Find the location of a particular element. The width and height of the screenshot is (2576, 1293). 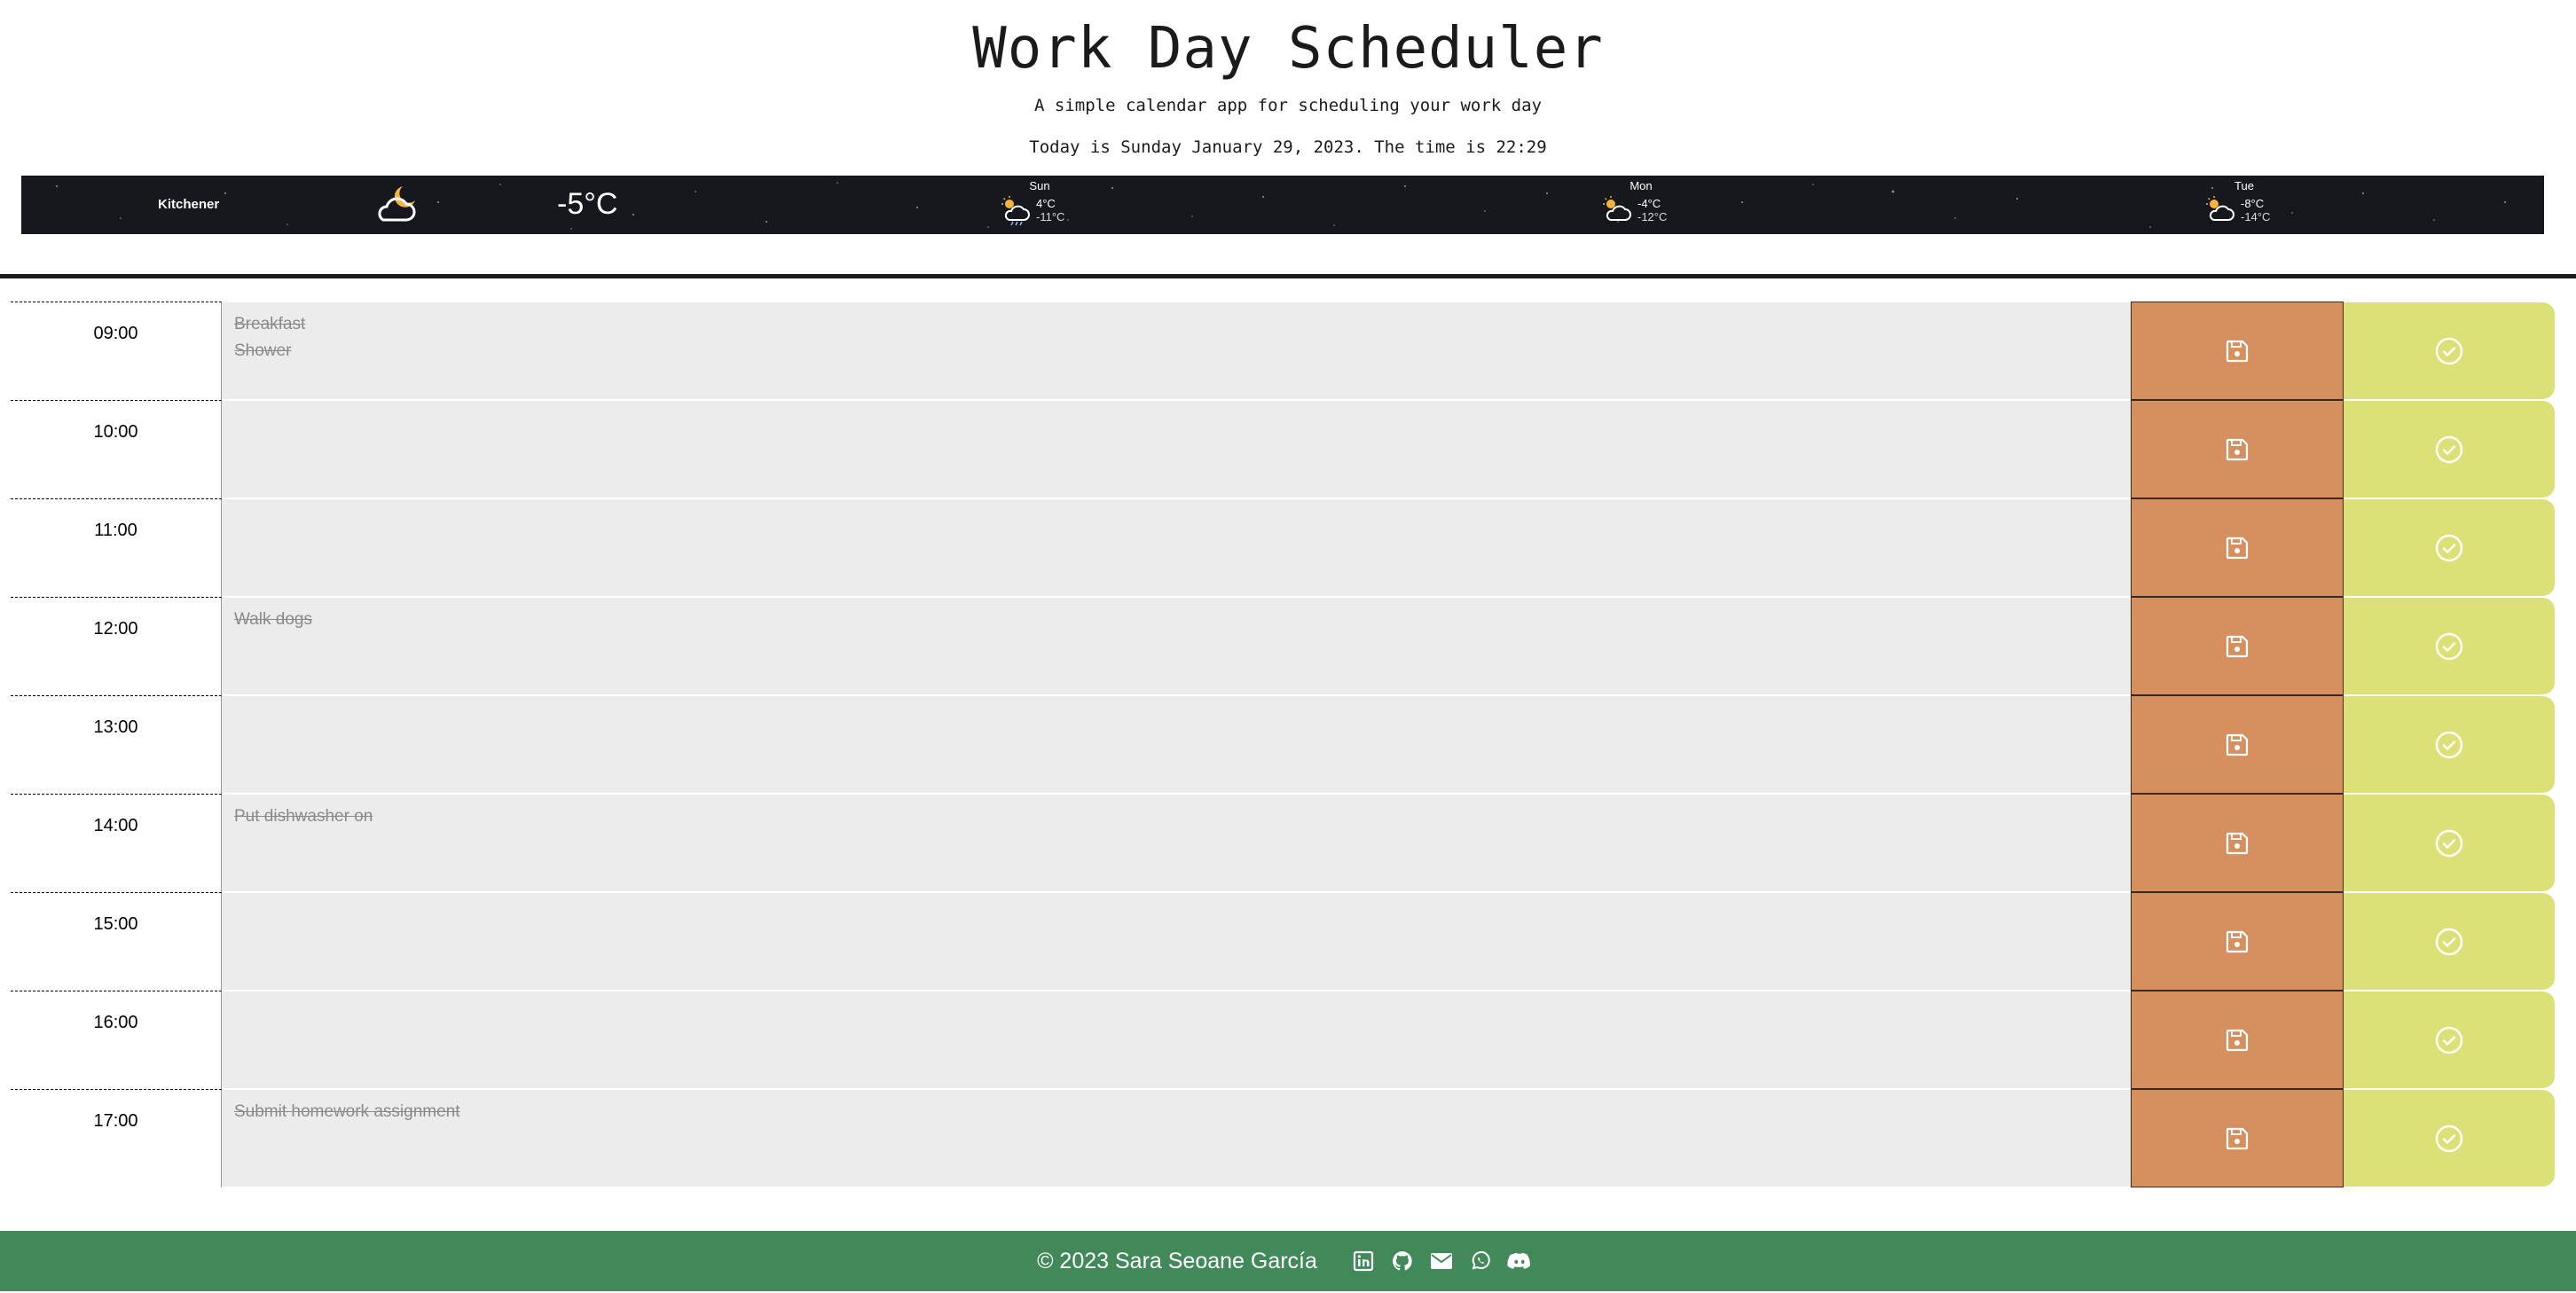

time-block-row: 14:00 Put dishwasher on is located at coordinates (1283, 843).